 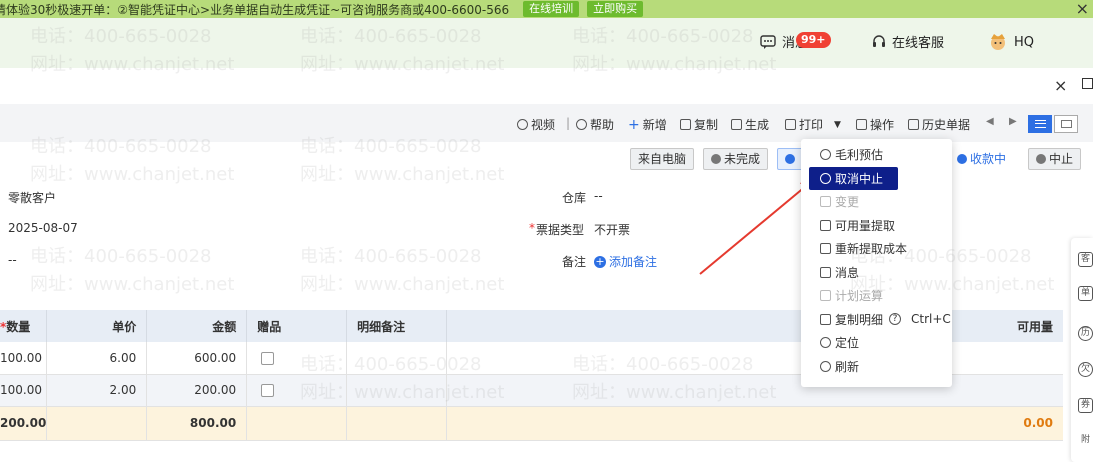 What do you see at coordinates (962, 159) in the screenshot?
I see `collected-icon` at bounding box center [962, 159].